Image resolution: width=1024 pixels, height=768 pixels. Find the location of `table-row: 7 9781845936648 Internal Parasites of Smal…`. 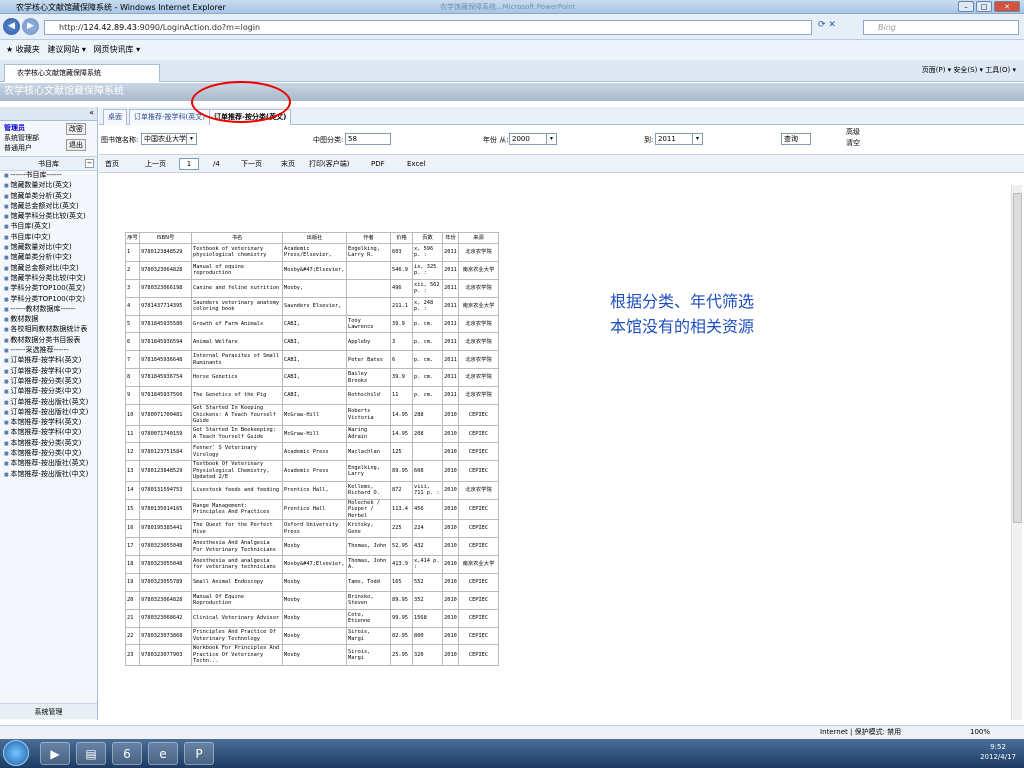

table-row: 7 9781845936648 Internal Parasites of Smal… is located at coordinates (312, 360).